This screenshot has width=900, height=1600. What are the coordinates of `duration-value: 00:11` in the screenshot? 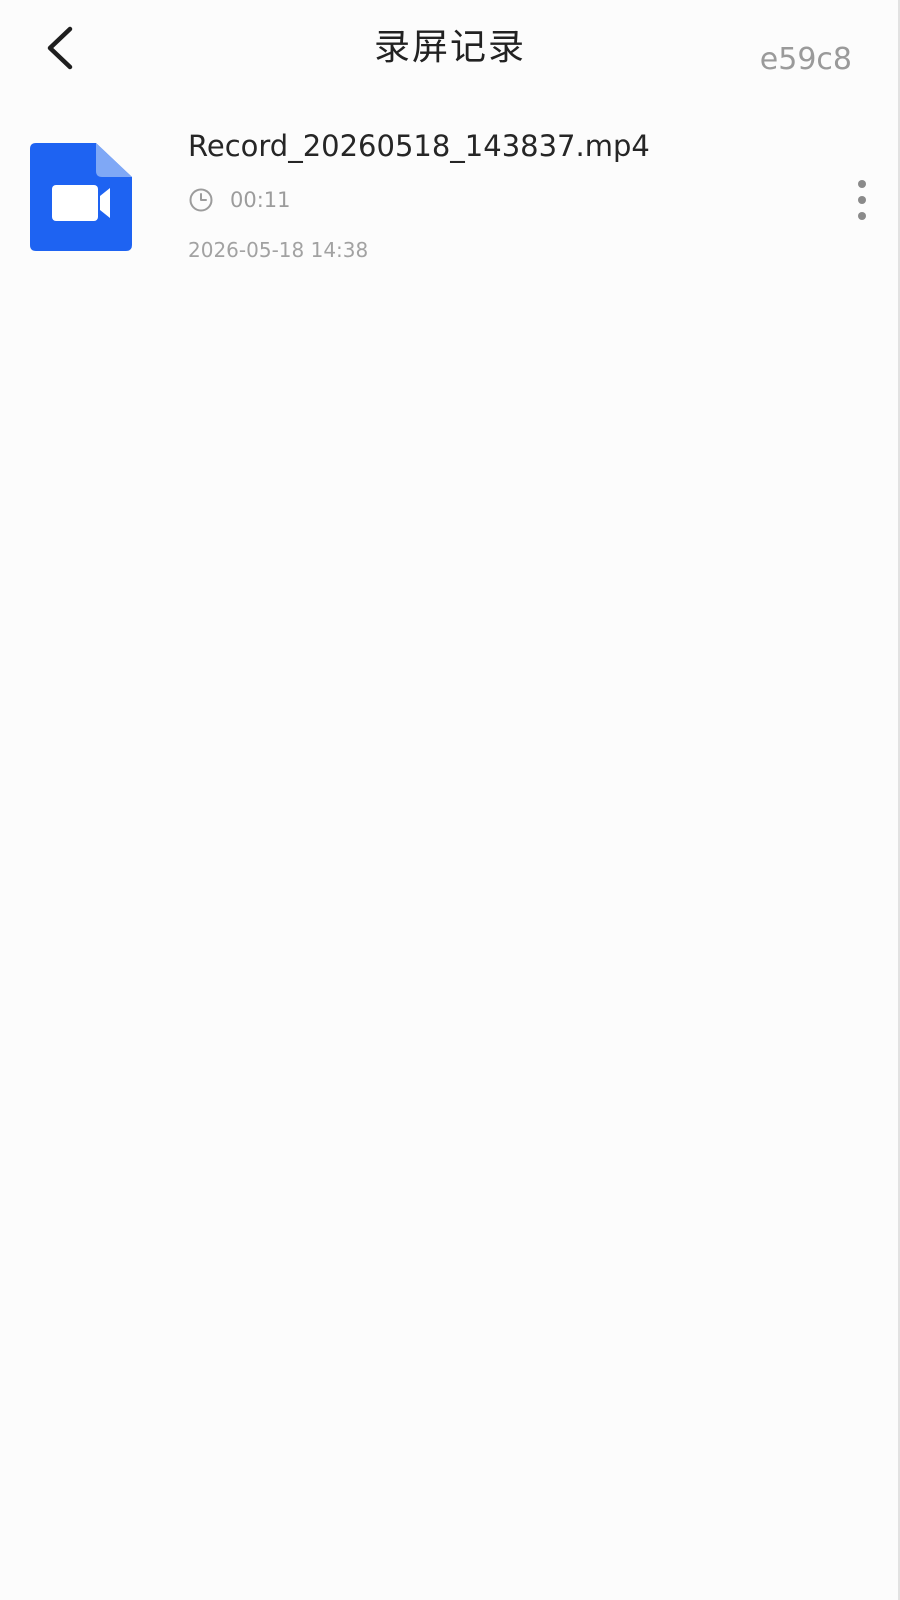 It's located at (260, 200).